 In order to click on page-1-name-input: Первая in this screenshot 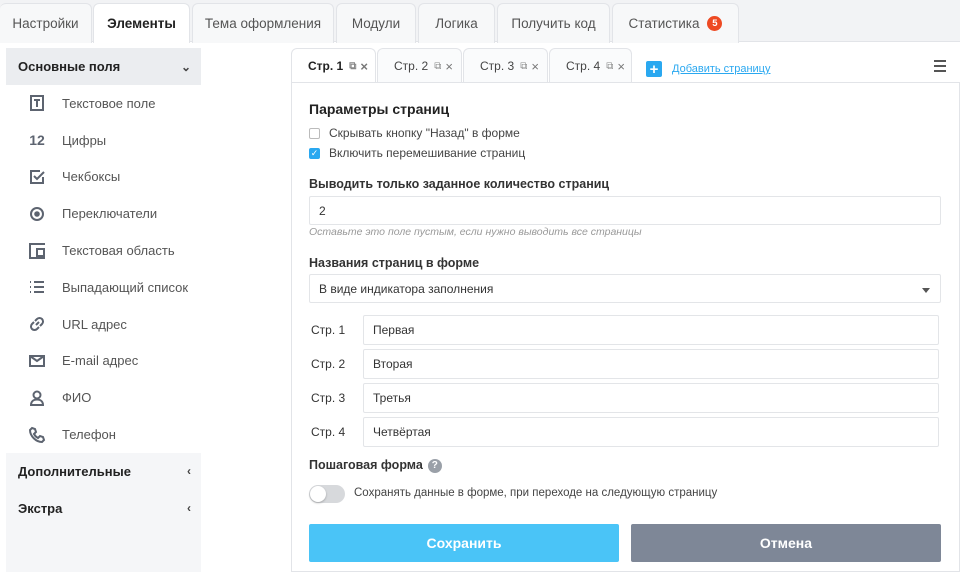, I will do `click(651, 330)`.